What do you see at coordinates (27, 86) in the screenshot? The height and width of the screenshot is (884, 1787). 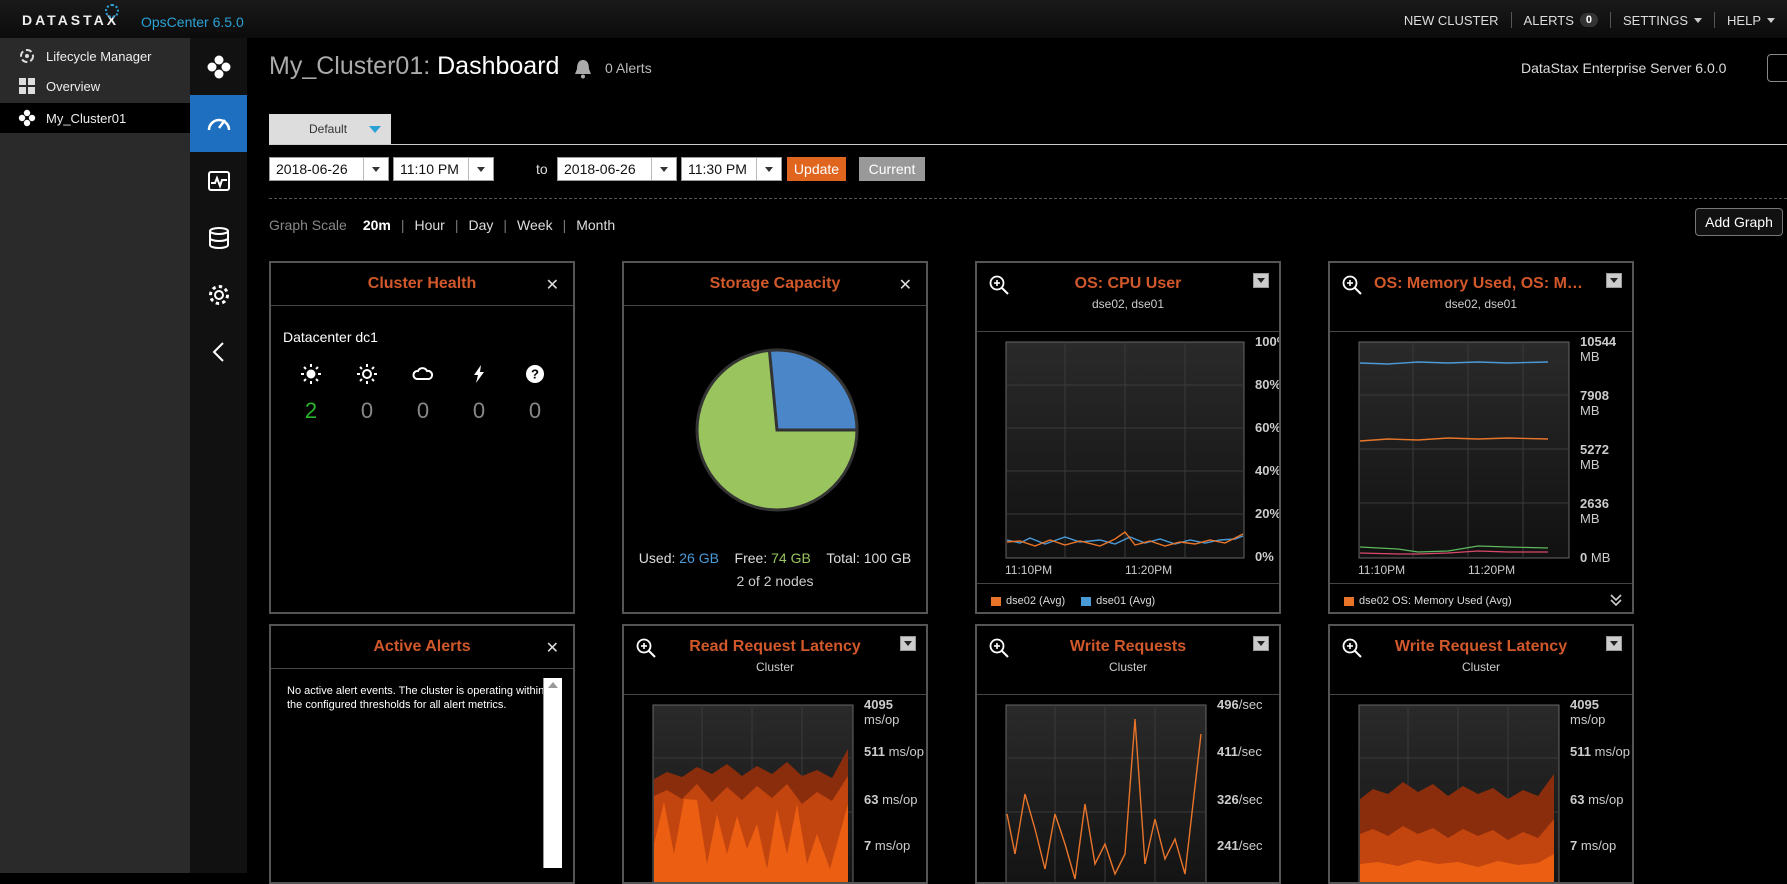 I see `grid-icon` at bounding box center [27, 86].